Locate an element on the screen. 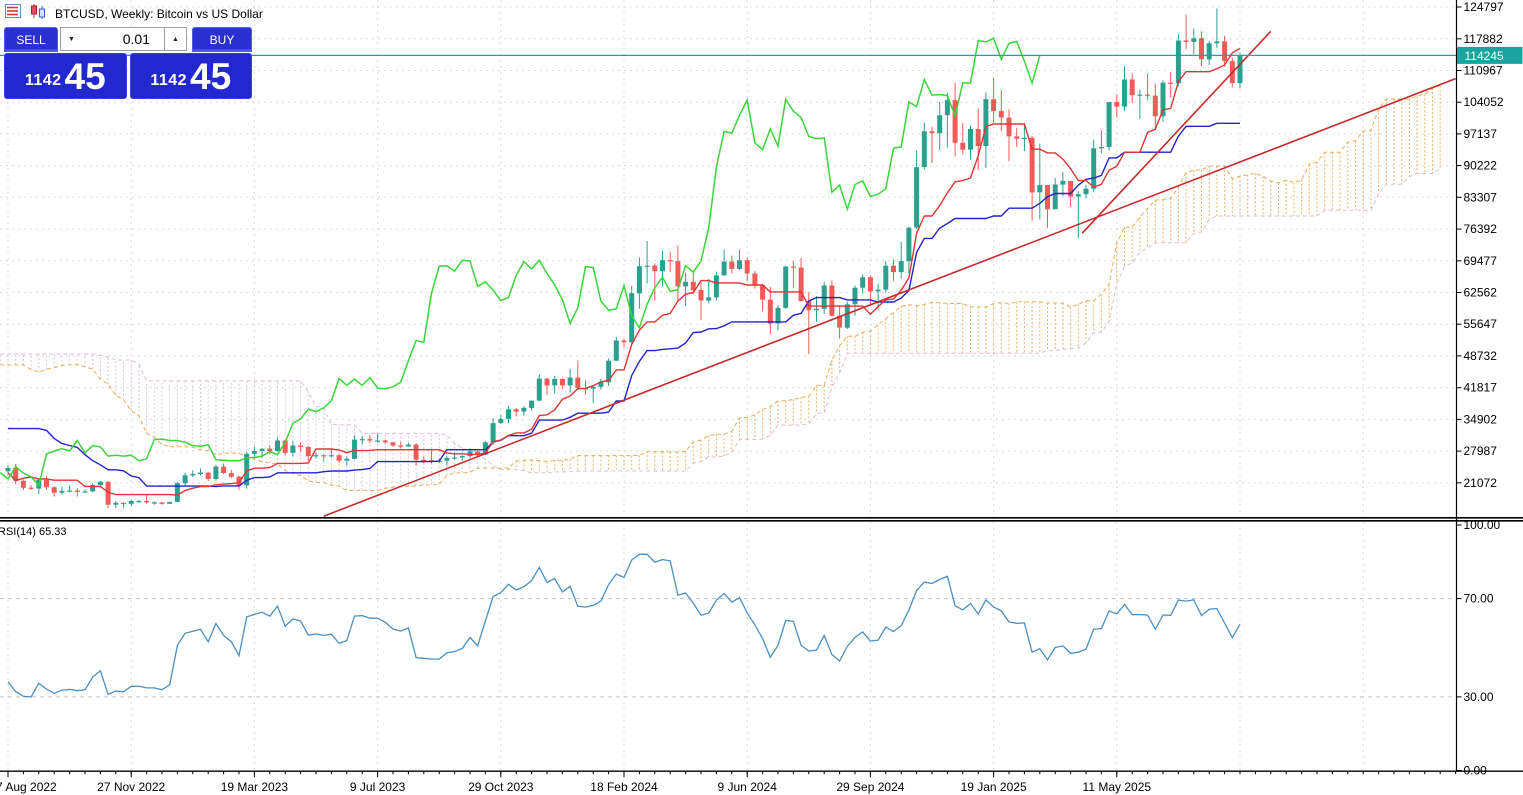 Image resolution: width=1523 pixels, height=795 pixels. svg-text: 29 Sep 2024 is located at coordinates (870, 787).